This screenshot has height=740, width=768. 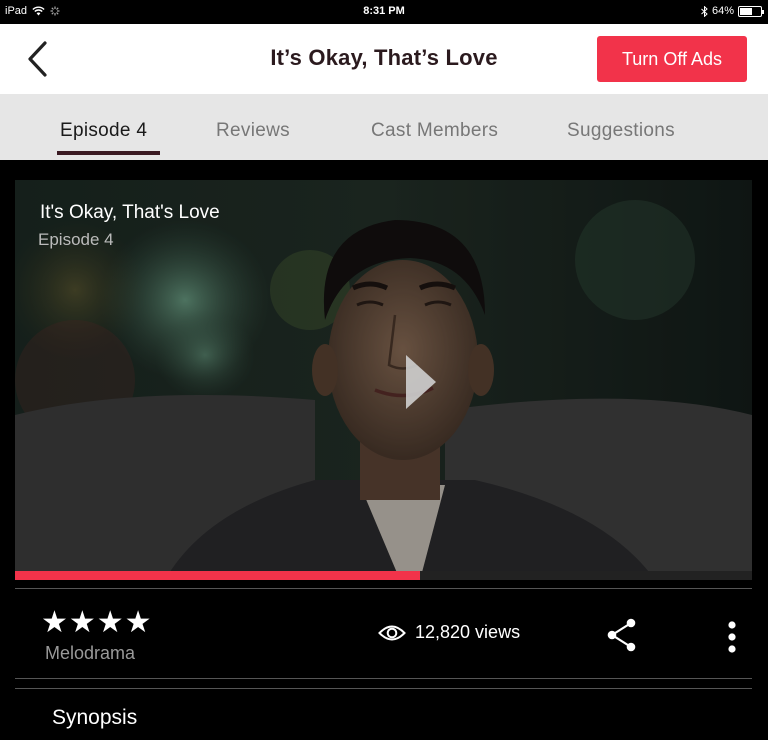 I want to click on divider-middle, so click(x=383, y=678).